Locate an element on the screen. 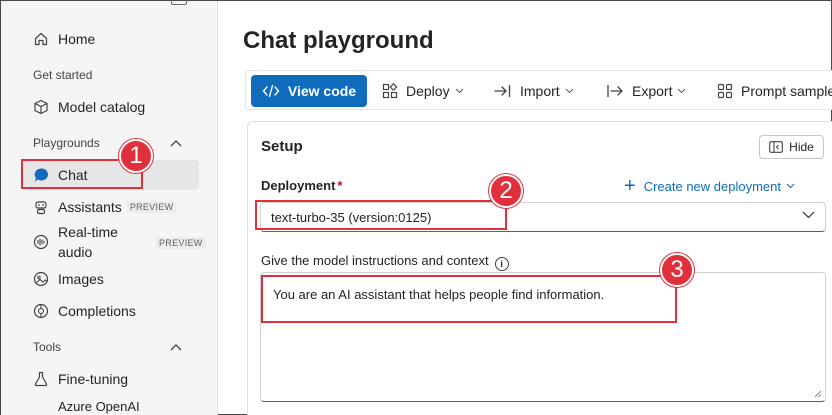  deploy-label: Deploy is located at coordinates (428, 91).